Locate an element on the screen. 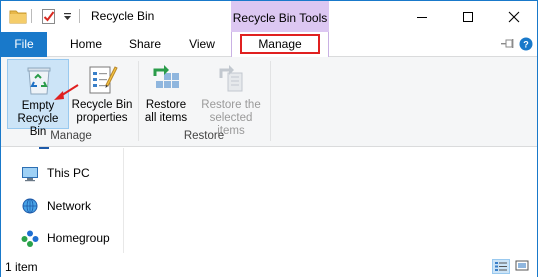 This screenshot has height=277, width=538. network-icon is located at coordinates (30, 206).